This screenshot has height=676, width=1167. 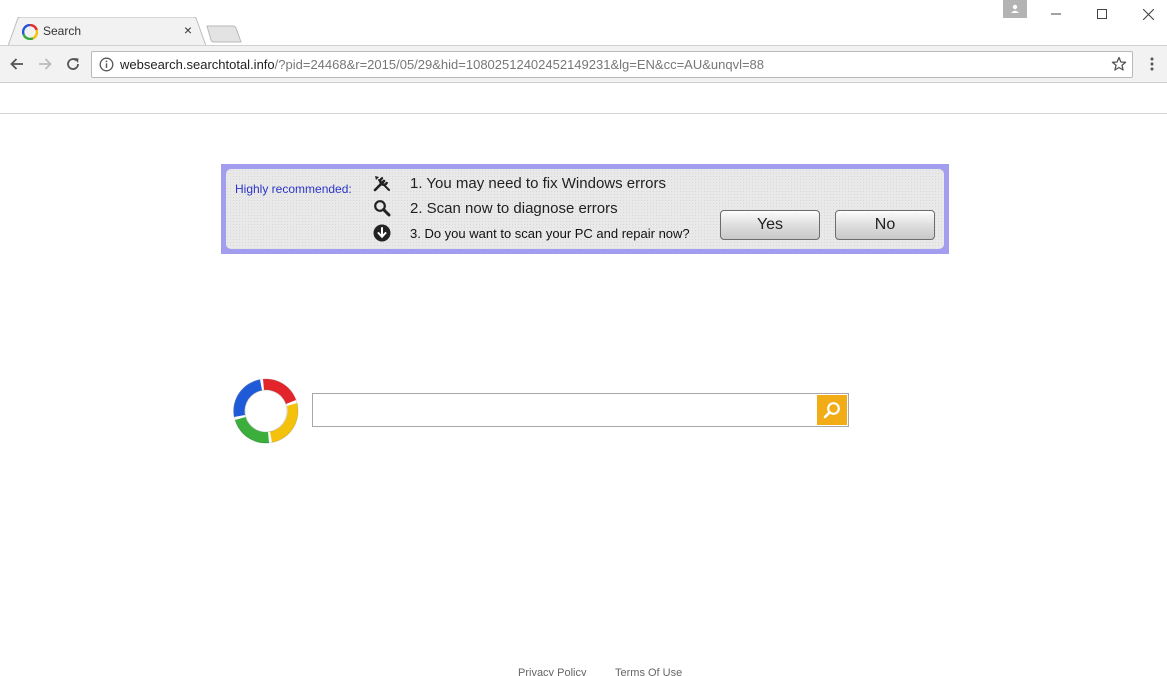 I want to click on search-button, so click(x=832, y=410).